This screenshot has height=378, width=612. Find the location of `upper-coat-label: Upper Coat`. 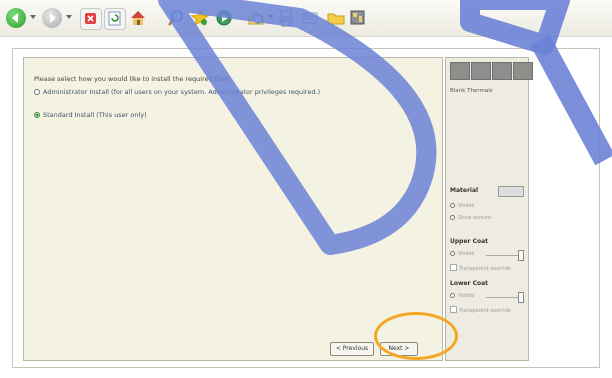

upper-coat-label: Upper Coat is located at coordinates (469, 241).